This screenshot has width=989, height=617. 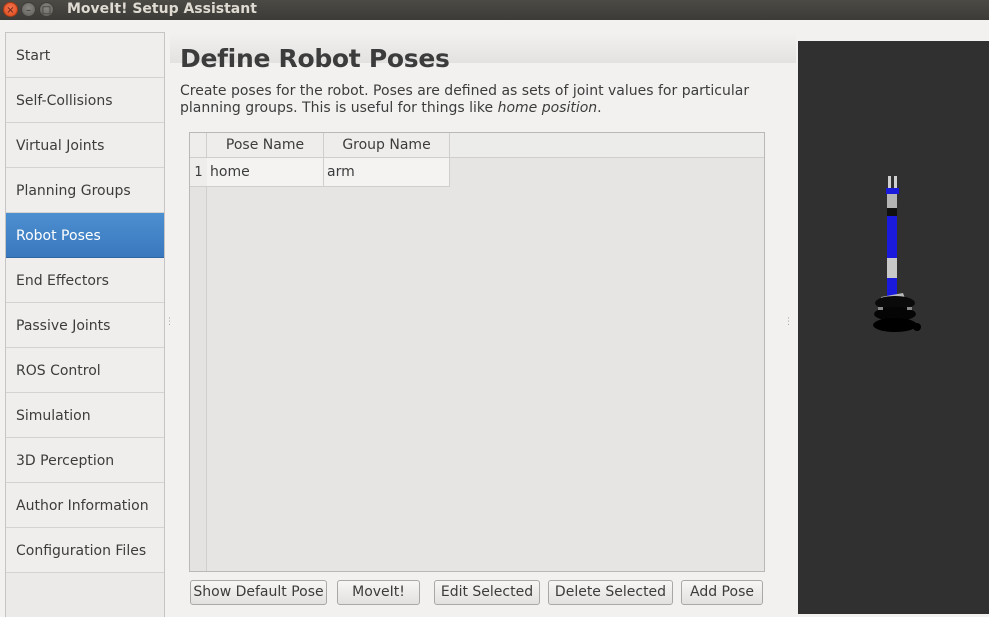 What do you see at coordinates (85, 415) in the screenshot?
I see `sidebar-item-simulation: Simulation` at bounding box center [85, 415].